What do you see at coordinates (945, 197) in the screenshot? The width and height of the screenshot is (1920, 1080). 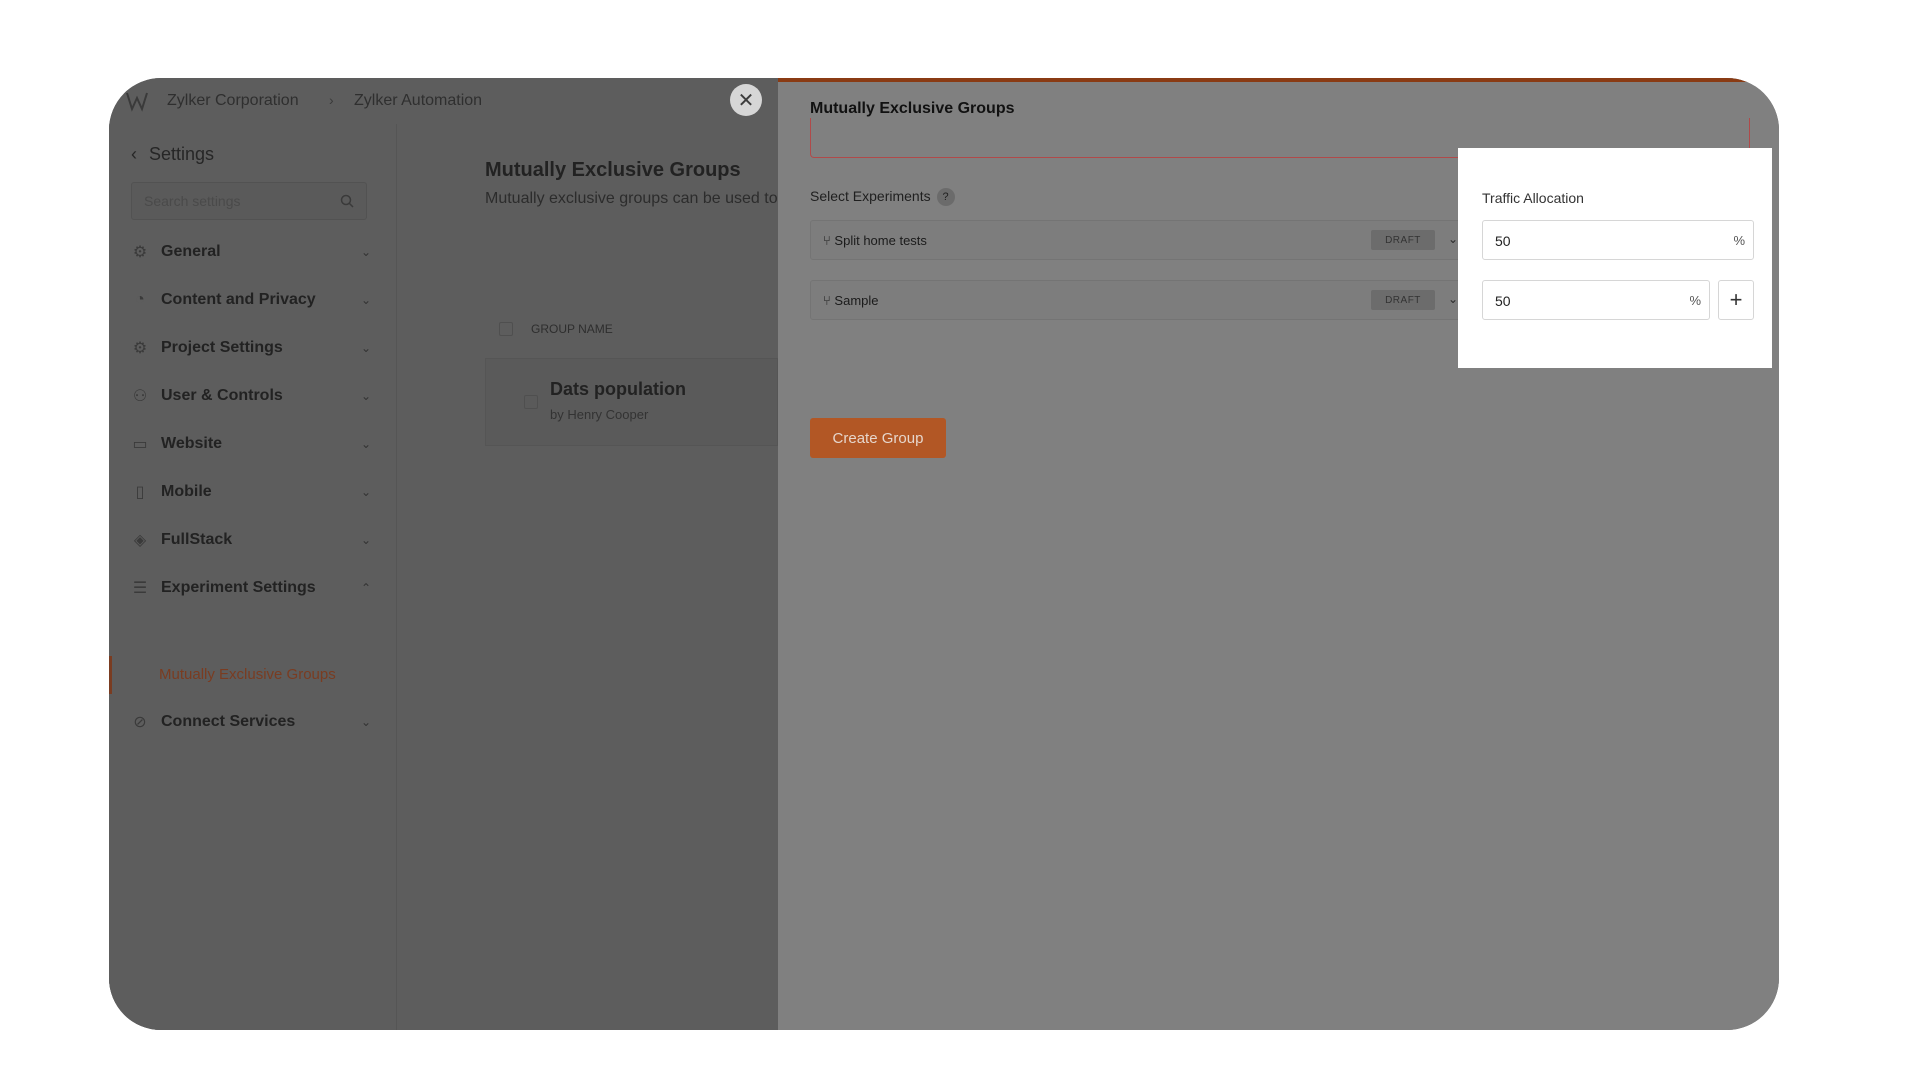 I see `help-icon: ?` at bounding box center [945, 197].